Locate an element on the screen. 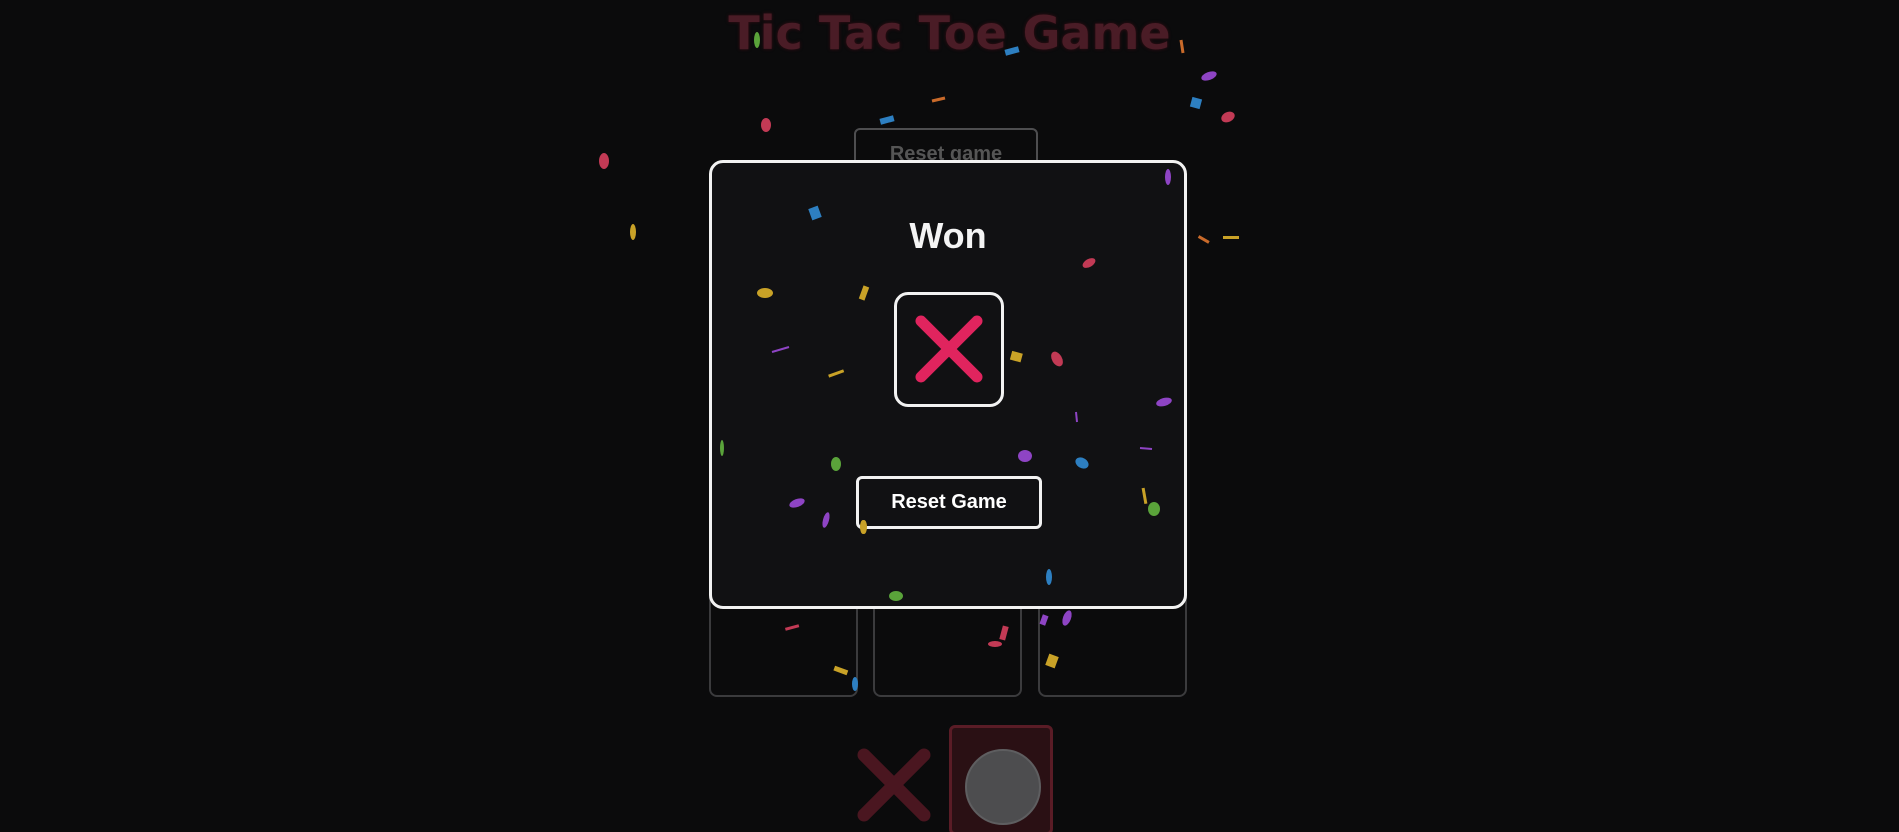  x-mark-icon is located at coordinates (949, 349).